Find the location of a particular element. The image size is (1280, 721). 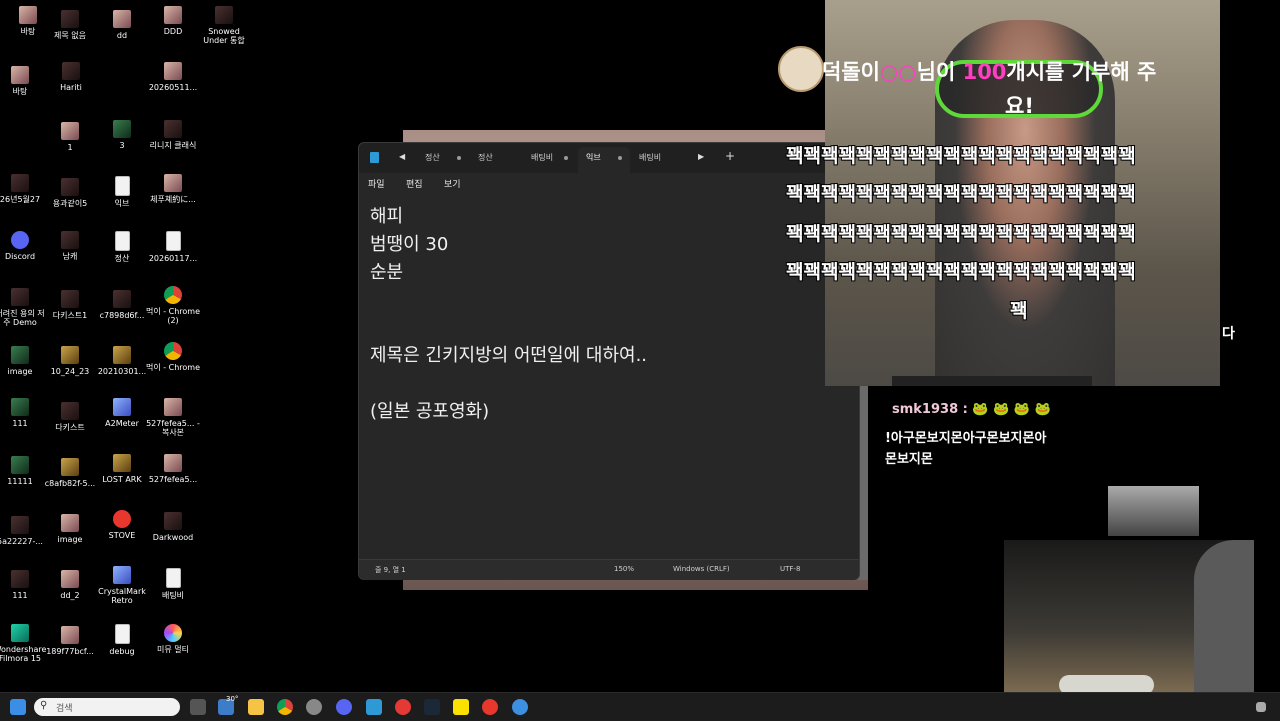

tab-scroll-right-icon: ▶ is located at coordinates (701, 156).